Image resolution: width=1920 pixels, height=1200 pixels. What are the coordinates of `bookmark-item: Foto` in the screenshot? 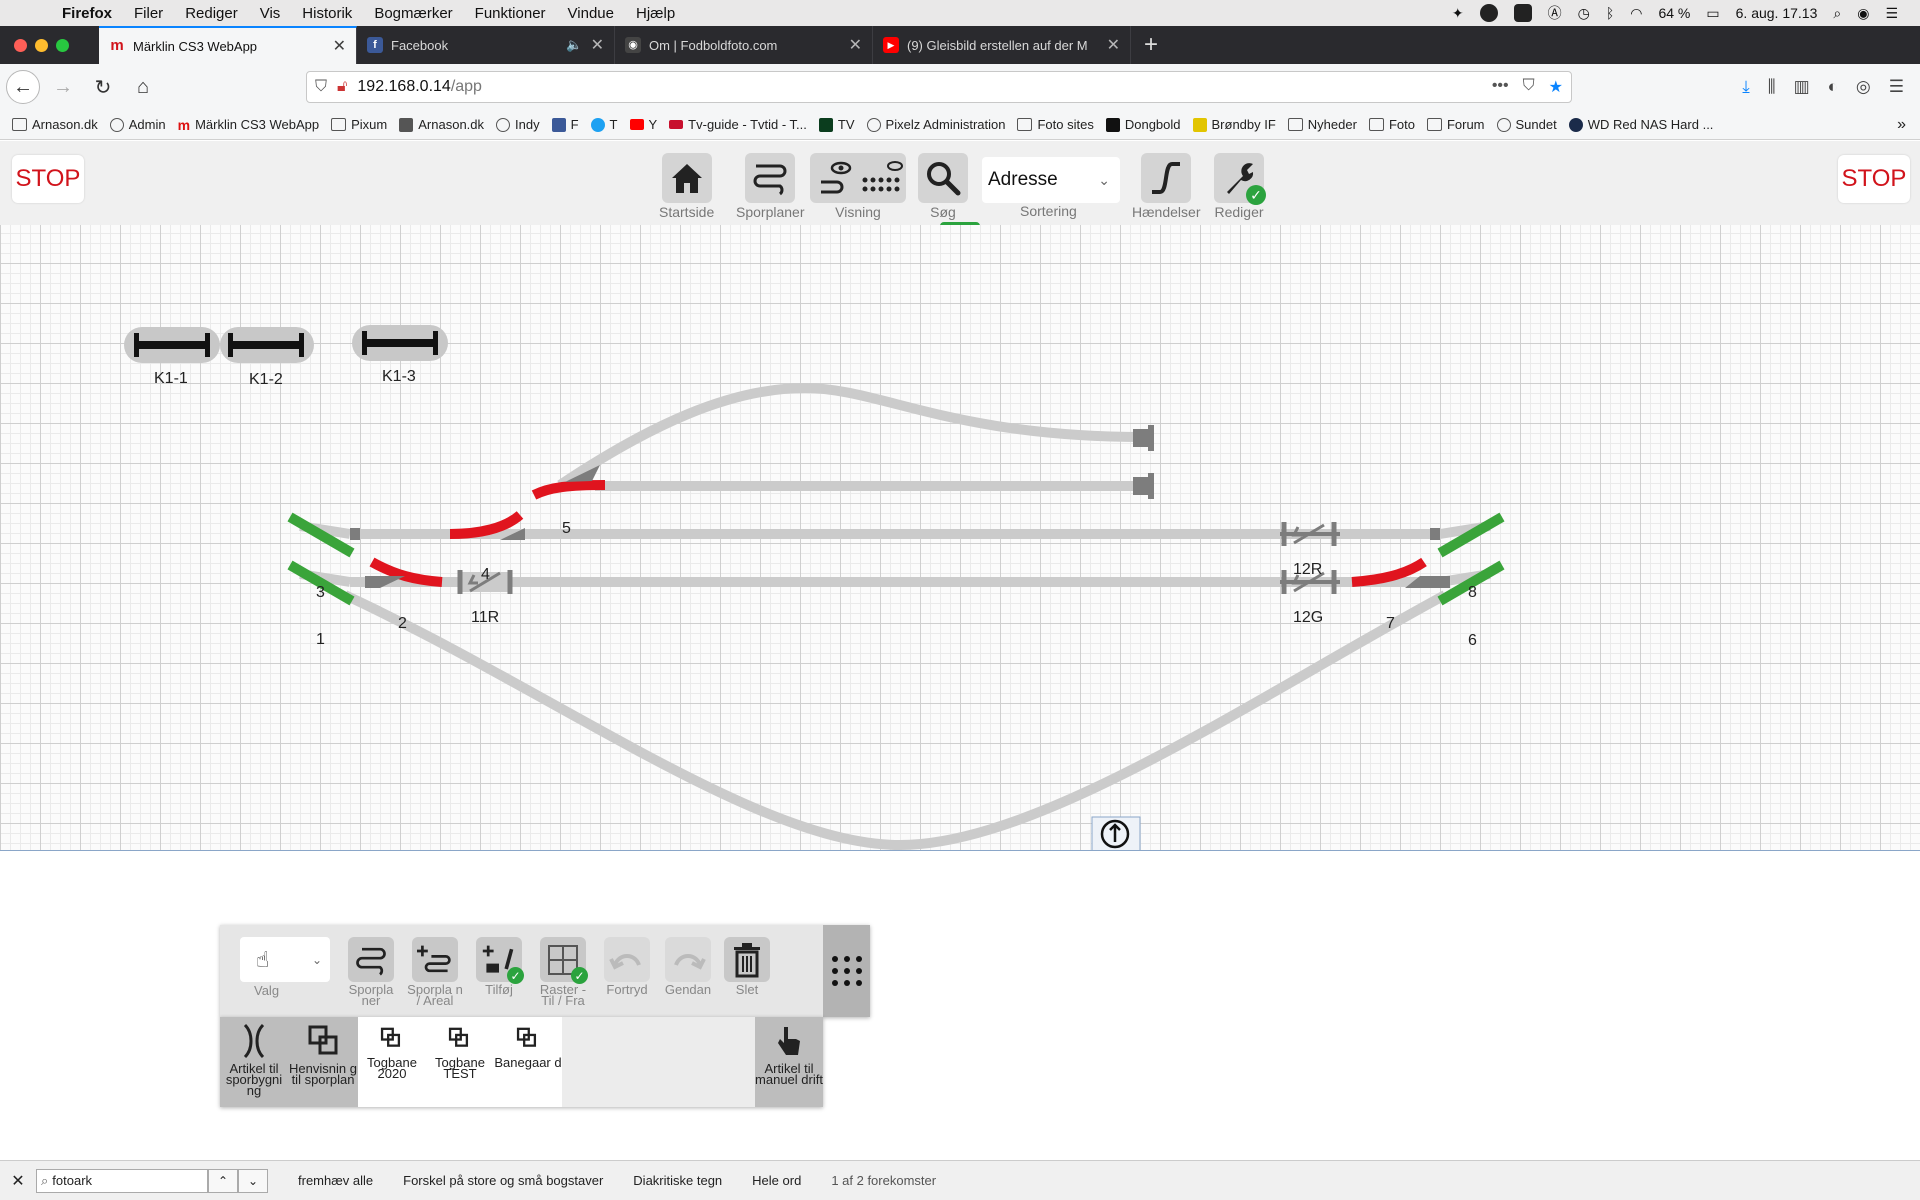 It's located at (1391, 124).